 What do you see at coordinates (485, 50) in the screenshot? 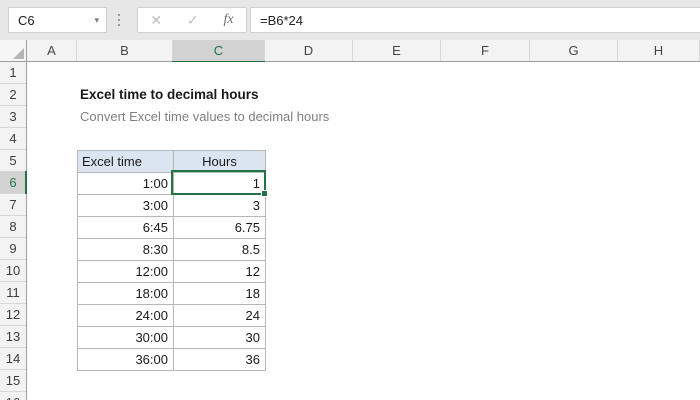
I see `column-header-F: F` at bounding box center [485, 50].